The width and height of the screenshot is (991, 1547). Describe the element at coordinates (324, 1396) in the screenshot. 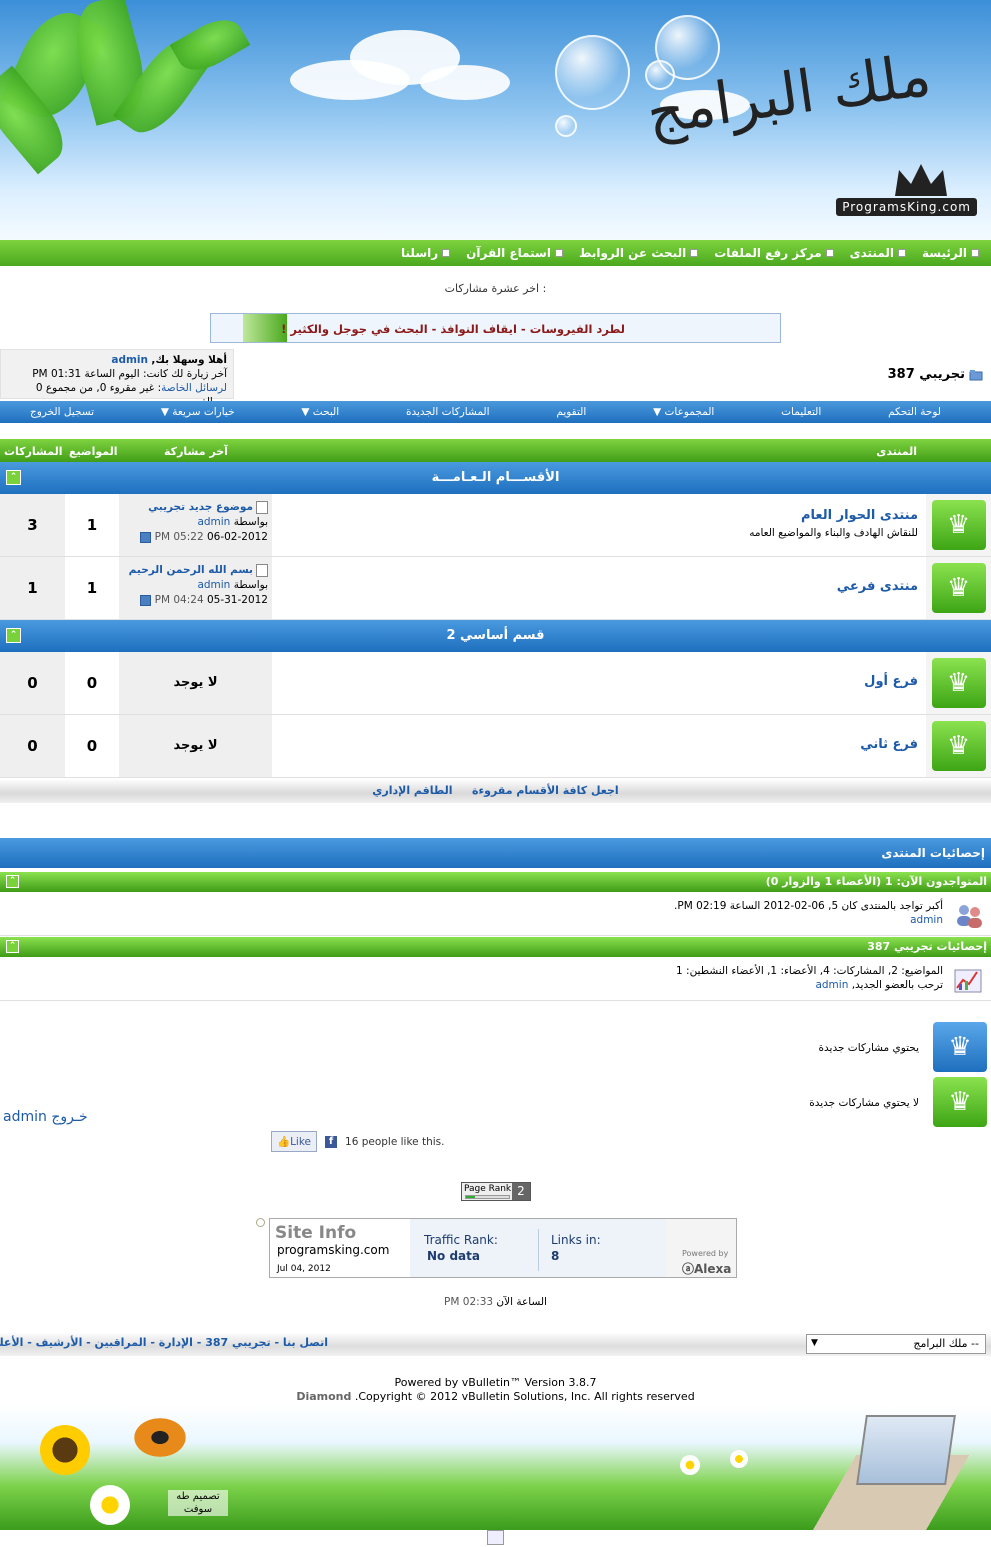

I see `style-name: Diamond` at that location.